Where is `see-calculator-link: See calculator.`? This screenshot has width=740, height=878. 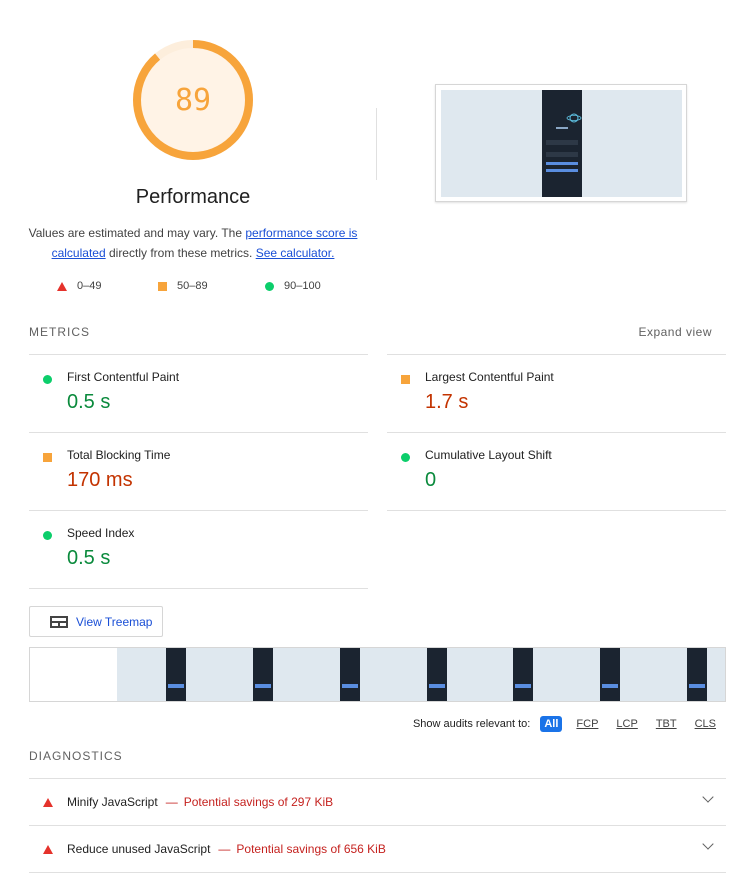 see-calculator-link: See calculator. is located at coordinates (295, 253).